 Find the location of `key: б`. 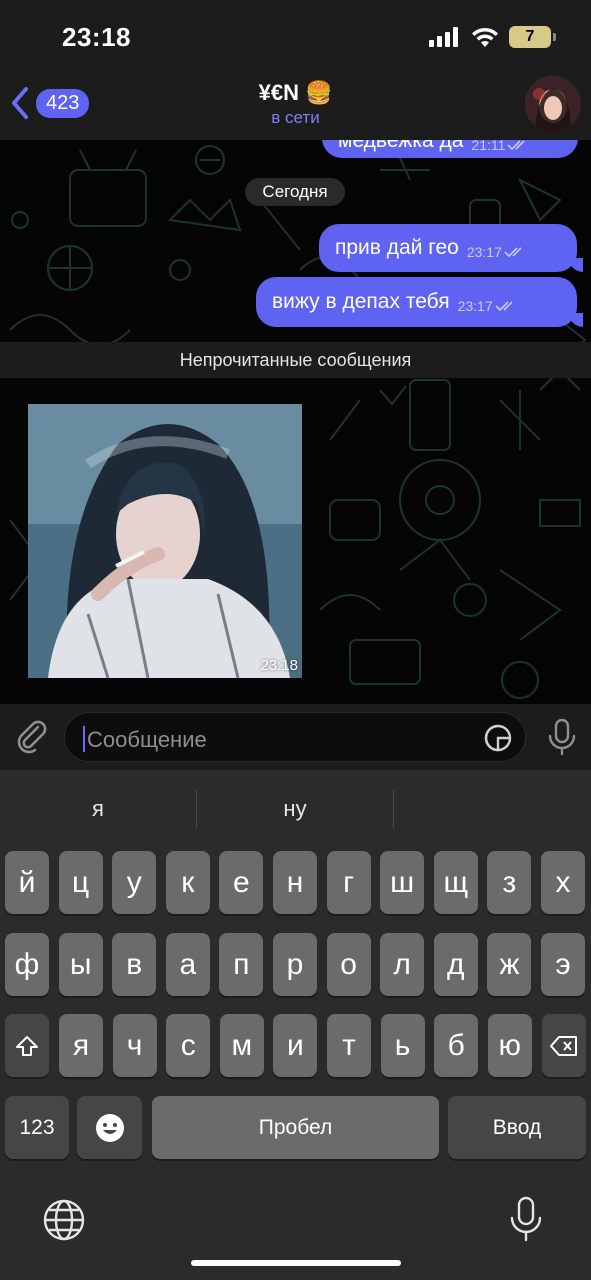

key: б is located at coordinates (456, 1045).